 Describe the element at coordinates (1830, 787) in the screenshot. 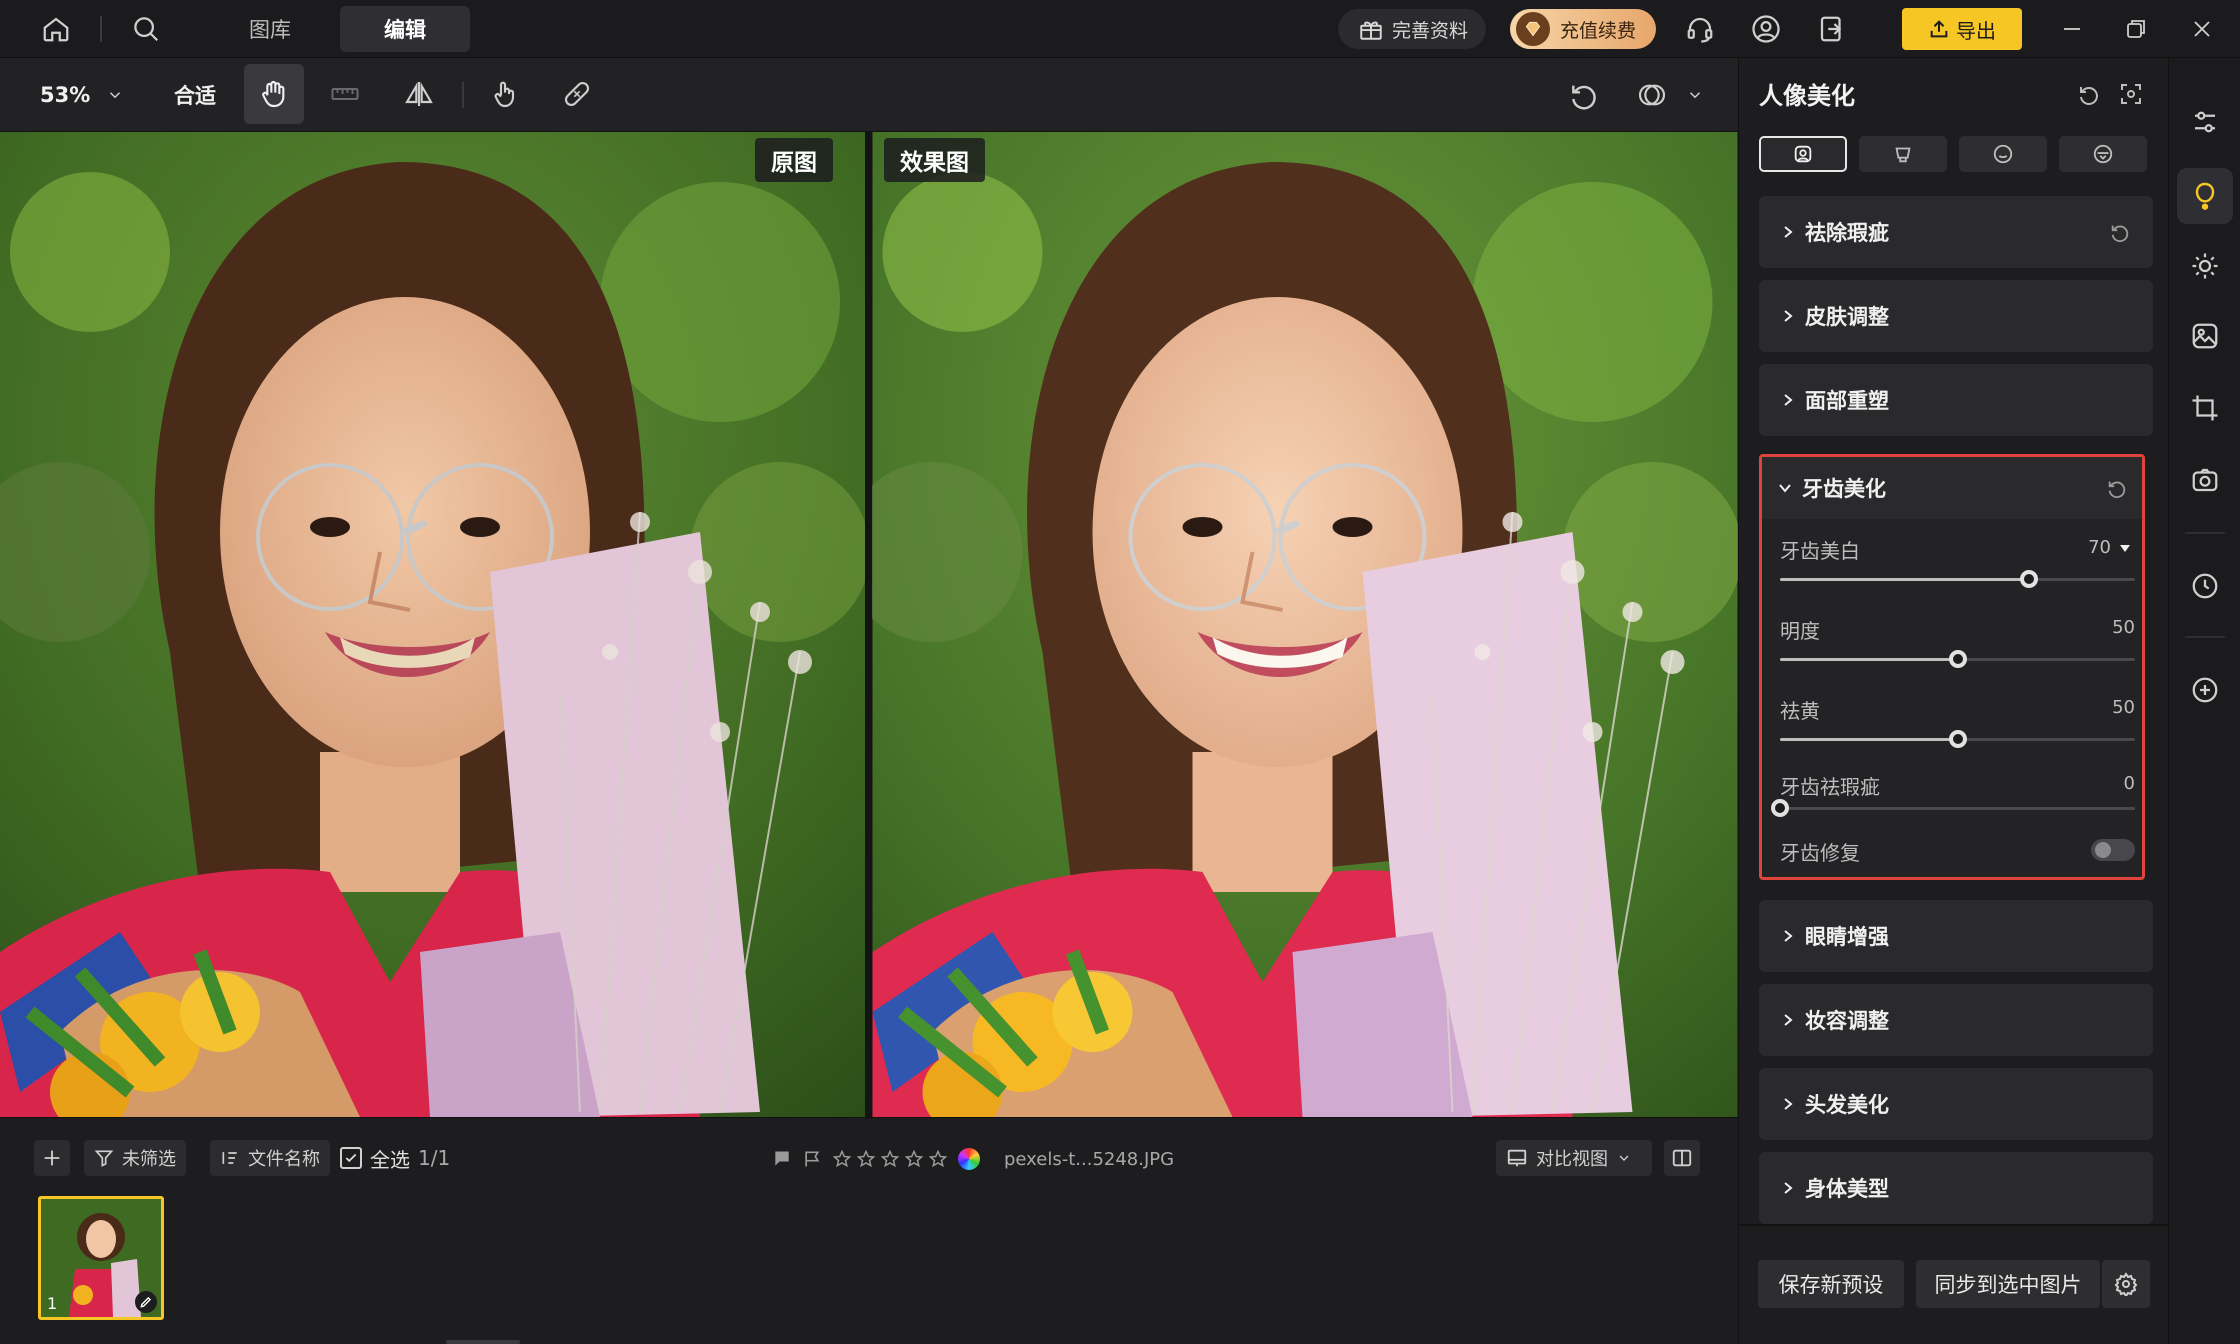

I see `slider-label: 牙齿祛瑕疵` at that location.